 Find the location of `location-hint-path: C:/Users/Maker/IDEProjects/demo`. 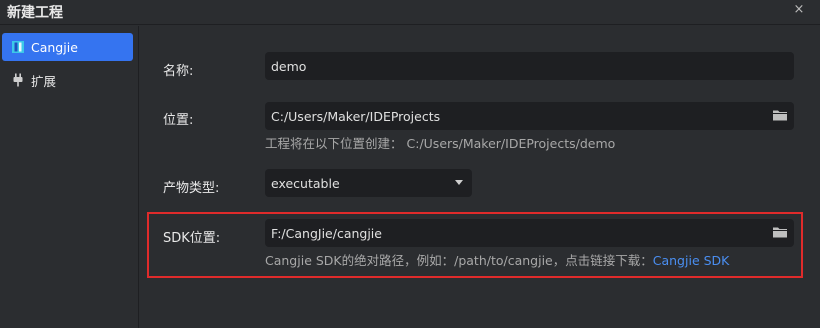

location-hint-path: C:/Users/Maker/IDEProjects/demo is located at coordinates (511, 143).